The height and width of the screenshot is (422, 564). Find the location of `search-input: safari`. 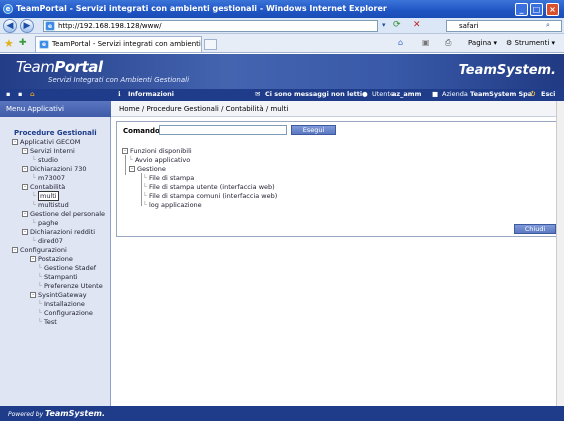

search-input: safari is located at coordinates (504, 26).